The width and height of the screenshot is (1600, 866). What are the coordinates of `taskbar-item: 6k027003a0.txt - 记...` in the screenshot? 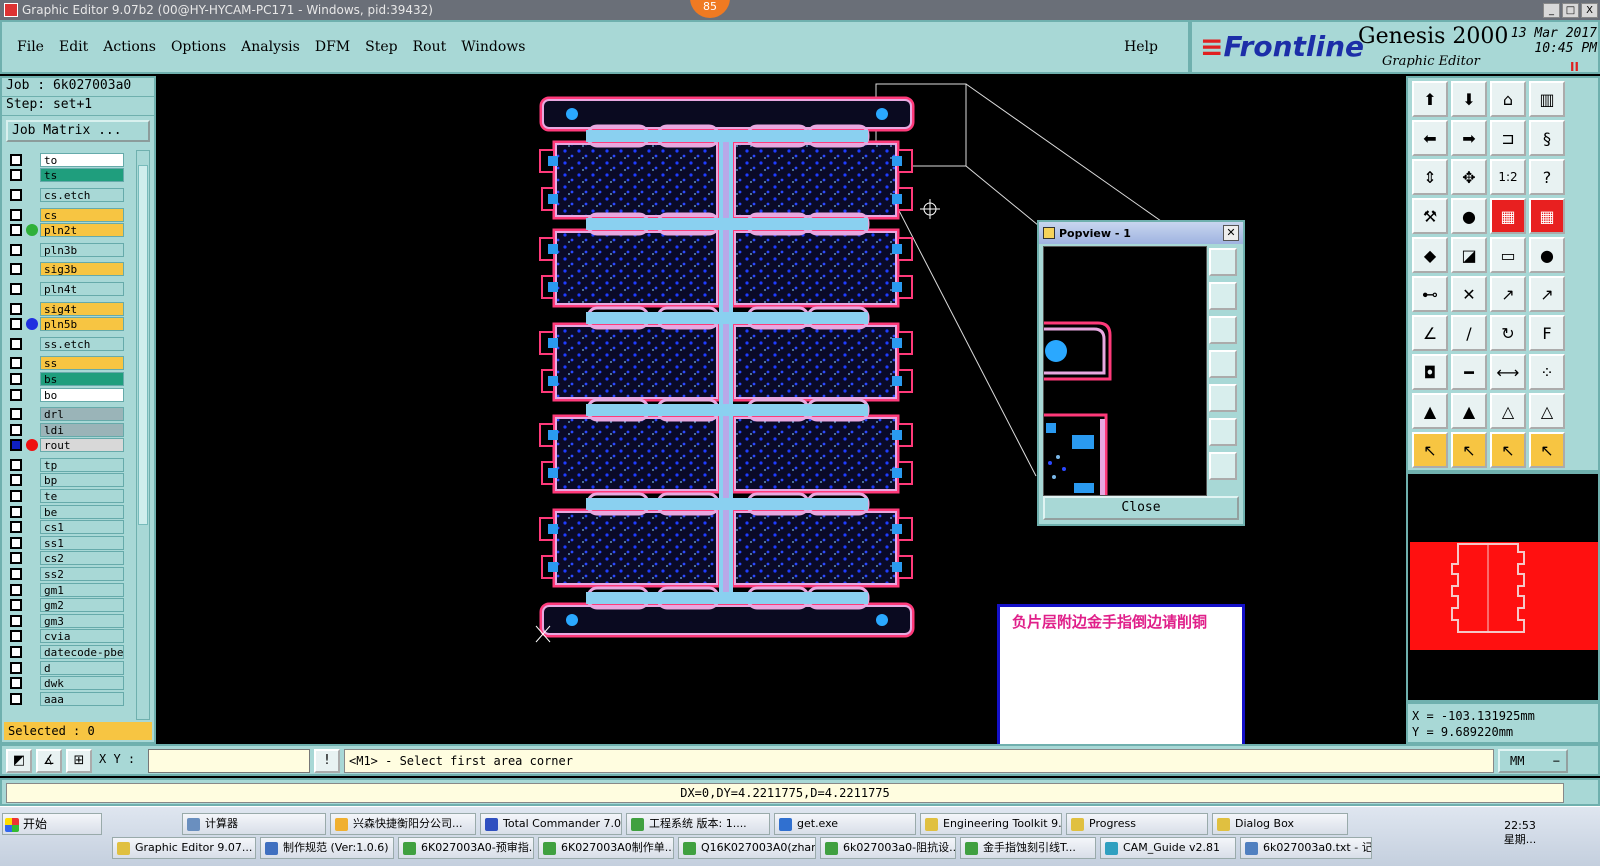 It's located at (1306, 848).